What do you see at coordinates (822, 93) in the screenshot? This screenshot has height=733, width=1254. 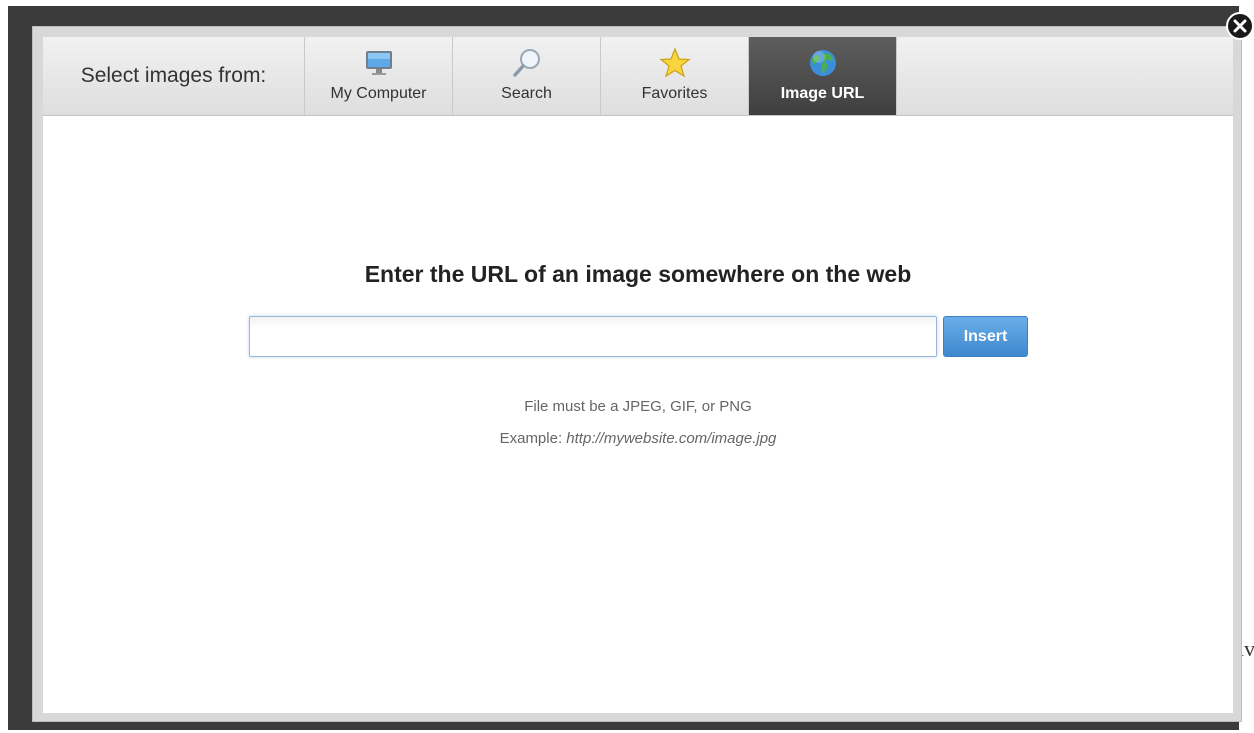 I see `tab-label: Image URL` at bounding box center [822, 93].